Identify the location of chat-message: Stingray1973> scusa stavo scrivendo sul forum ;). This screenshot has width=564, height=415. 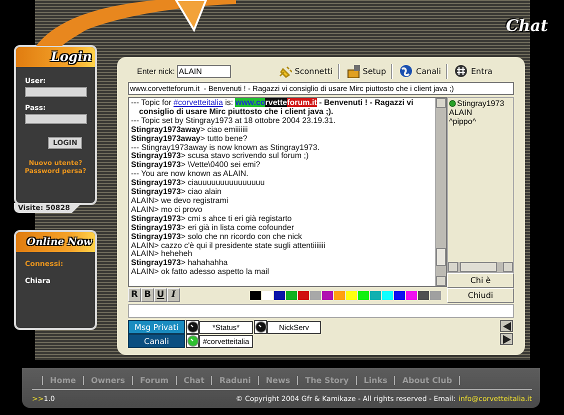
(220, 157).